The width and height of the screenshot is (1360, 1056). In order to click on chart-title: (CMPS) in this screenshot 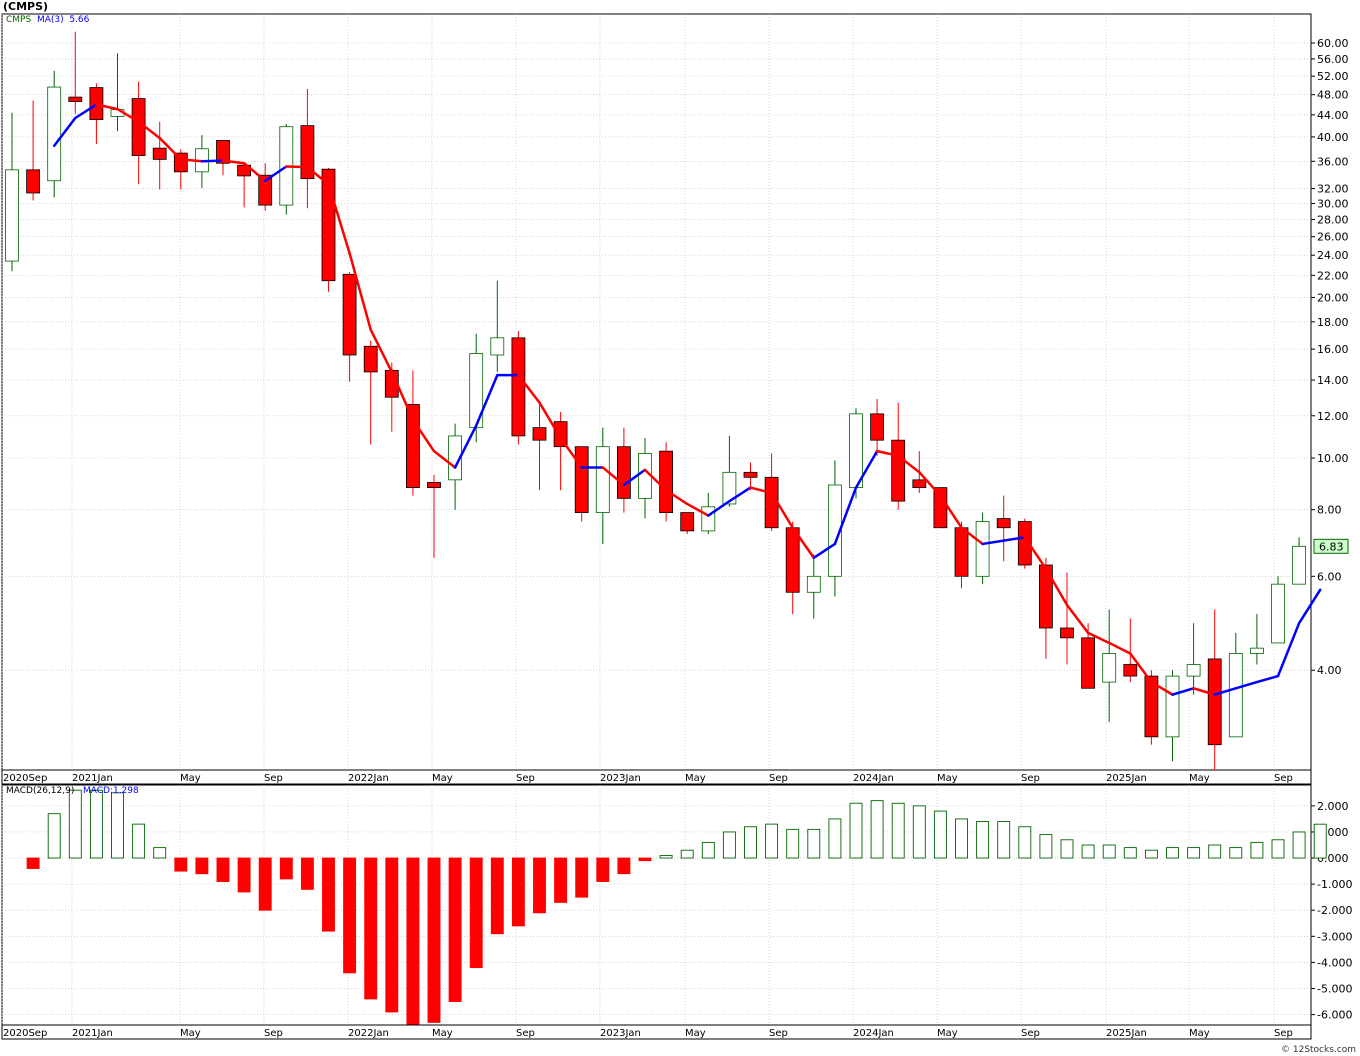, I will do `click(26, 6)`.